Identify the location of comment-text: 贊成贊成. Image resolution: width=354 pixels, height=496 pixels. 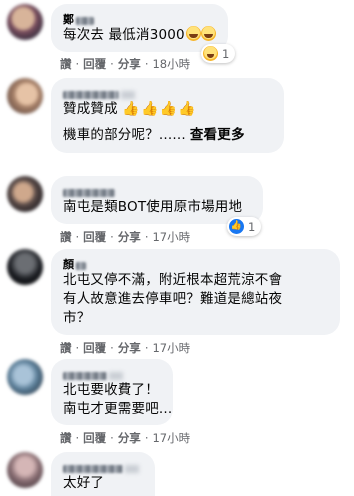
(90, 109).